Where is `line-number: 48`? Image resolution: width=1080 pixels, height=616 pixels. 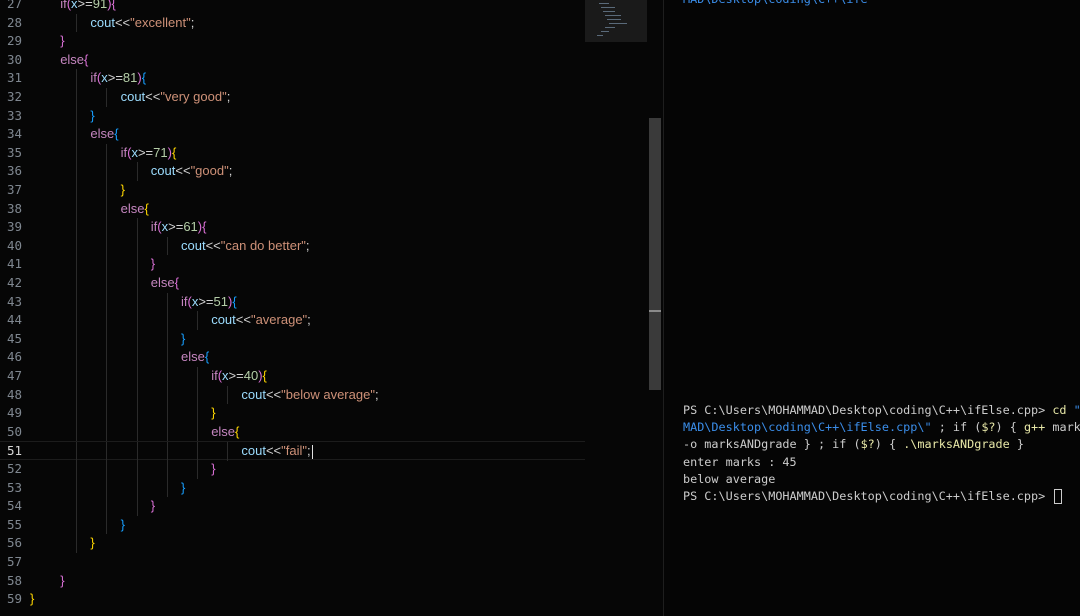 line-number: 48 is located at coordinates (14, 394).